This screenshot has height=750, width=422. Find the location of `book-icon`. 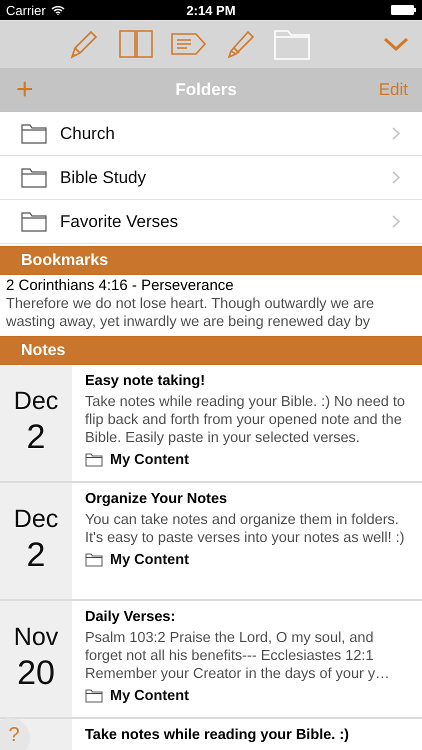

book-icon is located at coordinates (136, 44).